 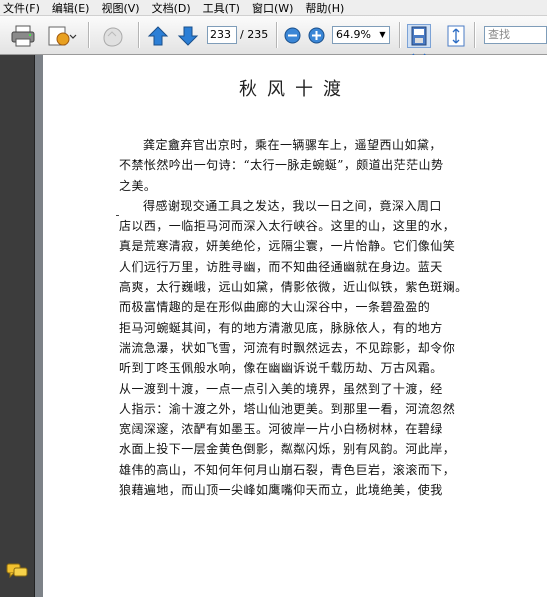 I want to click on text-line: 从一渡到十渡，一点一点引入美的境界，虽然到了十渡，经, so click(x=281, y=388).